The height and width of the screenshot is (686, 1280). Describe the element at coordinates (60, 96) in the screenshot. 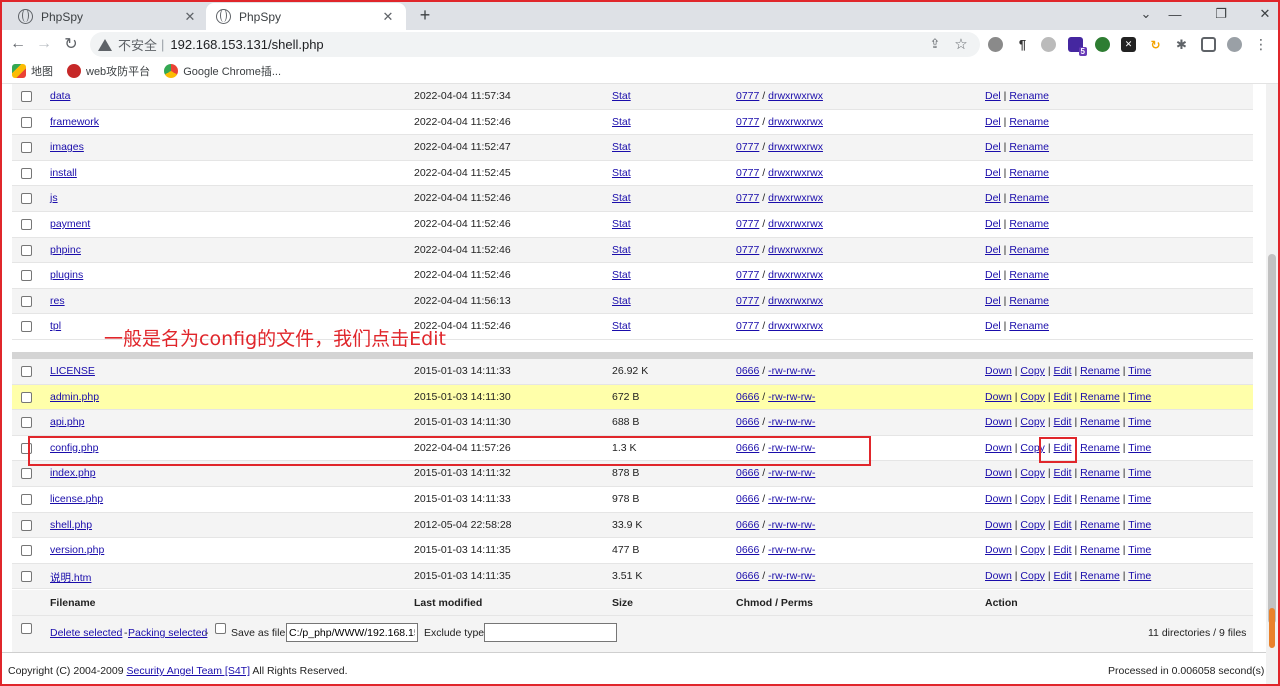

I see `directory-link: data` at that location.